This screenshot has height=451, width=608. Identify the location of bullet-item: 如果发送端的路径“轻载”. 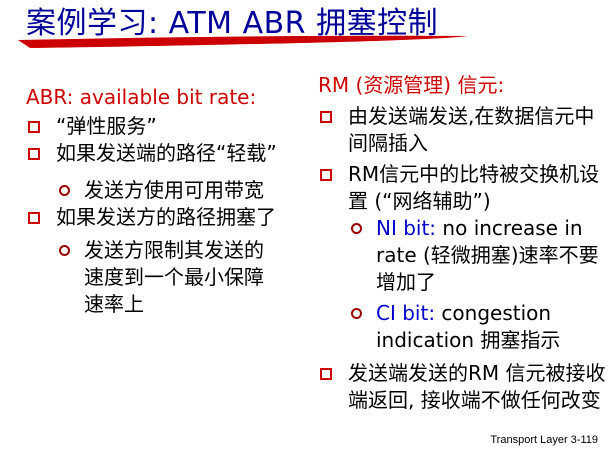
(161, 153).